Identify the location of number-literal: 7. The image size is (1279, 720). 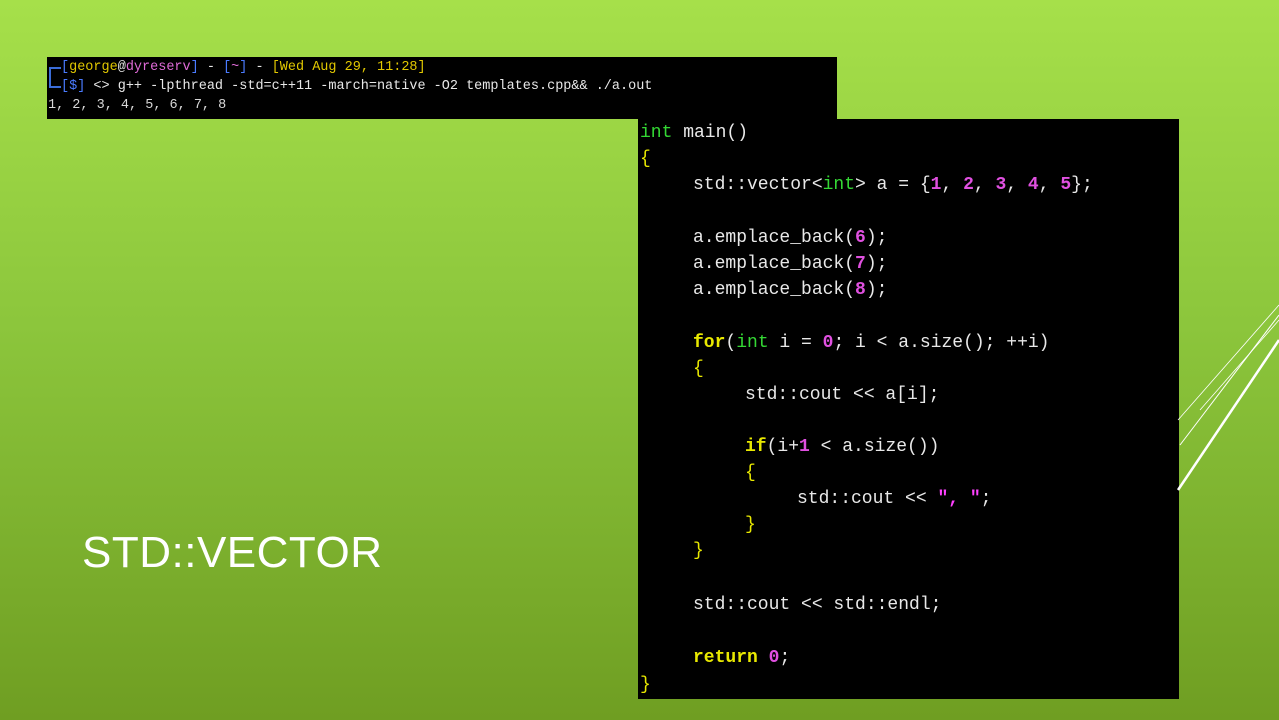
(860, 264).